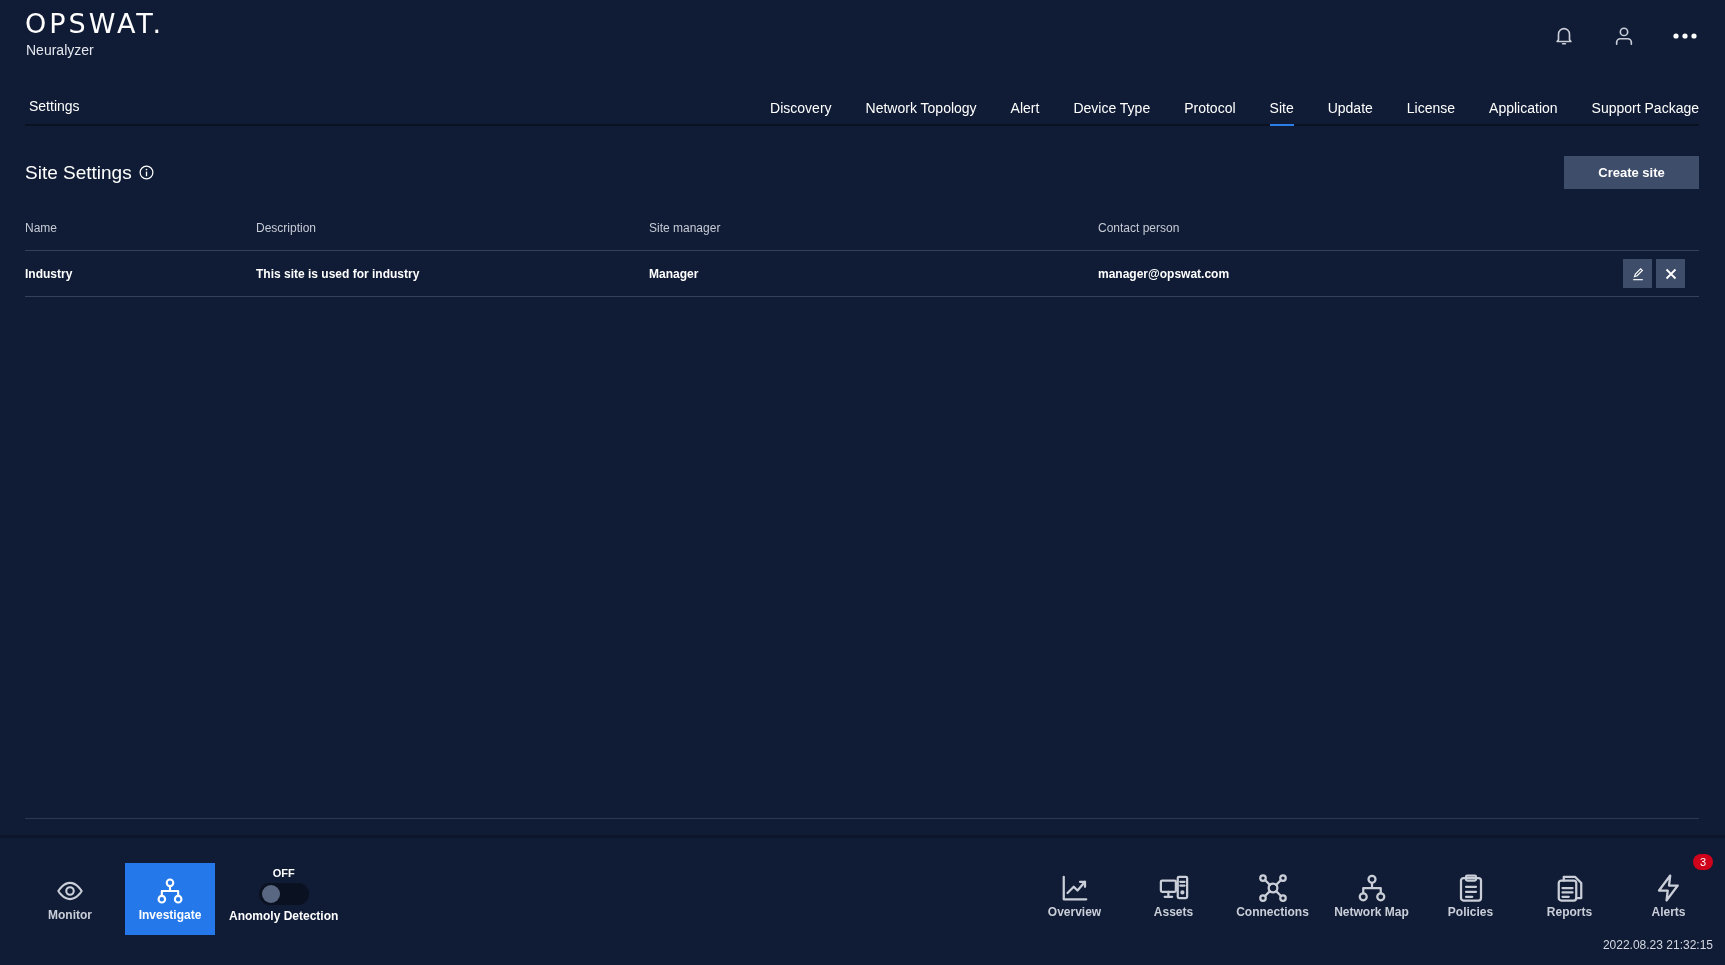  Describe the element at coordinates (95, 24) in the screenshot. I see `logo: OPSWAT.` at that location.